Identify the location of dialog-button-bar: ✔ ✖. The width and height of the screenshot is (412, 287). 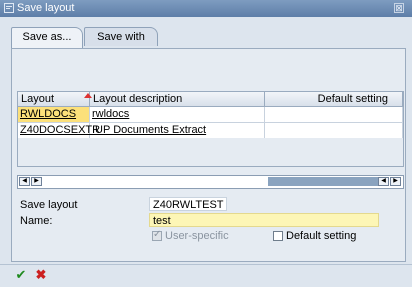
(206, 275).